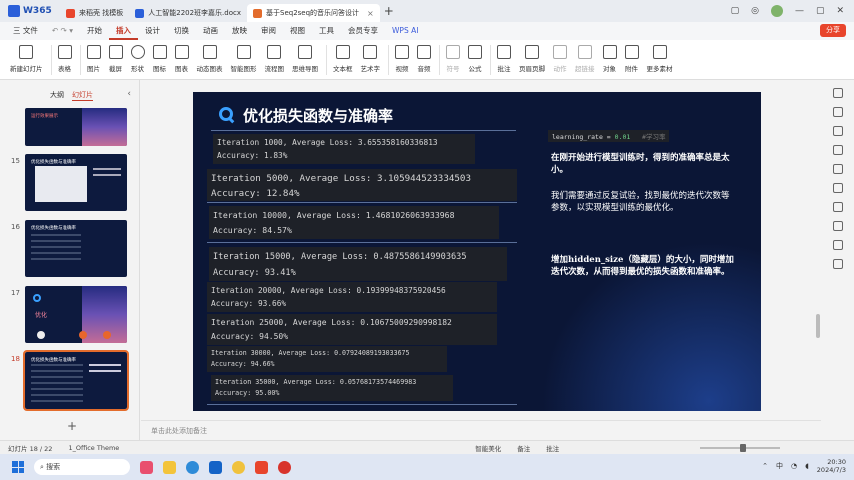 Image resolution: width=854 pixels, height=480 pixels. What do you see at coordinates (83, 335) in the screenshot?
I see `thumb-action-icon` at bounding box center [83, 335].